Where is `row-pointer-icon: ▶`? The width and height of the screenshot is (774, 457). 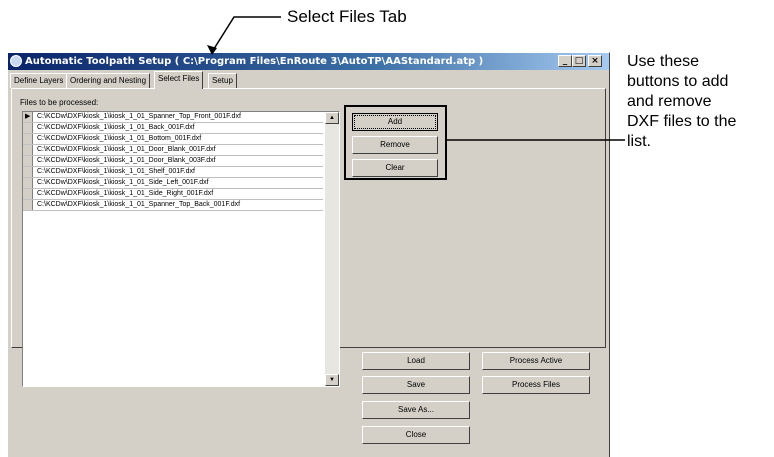
row-pointer-icon: ▶ is located at coordinates (28, 116).